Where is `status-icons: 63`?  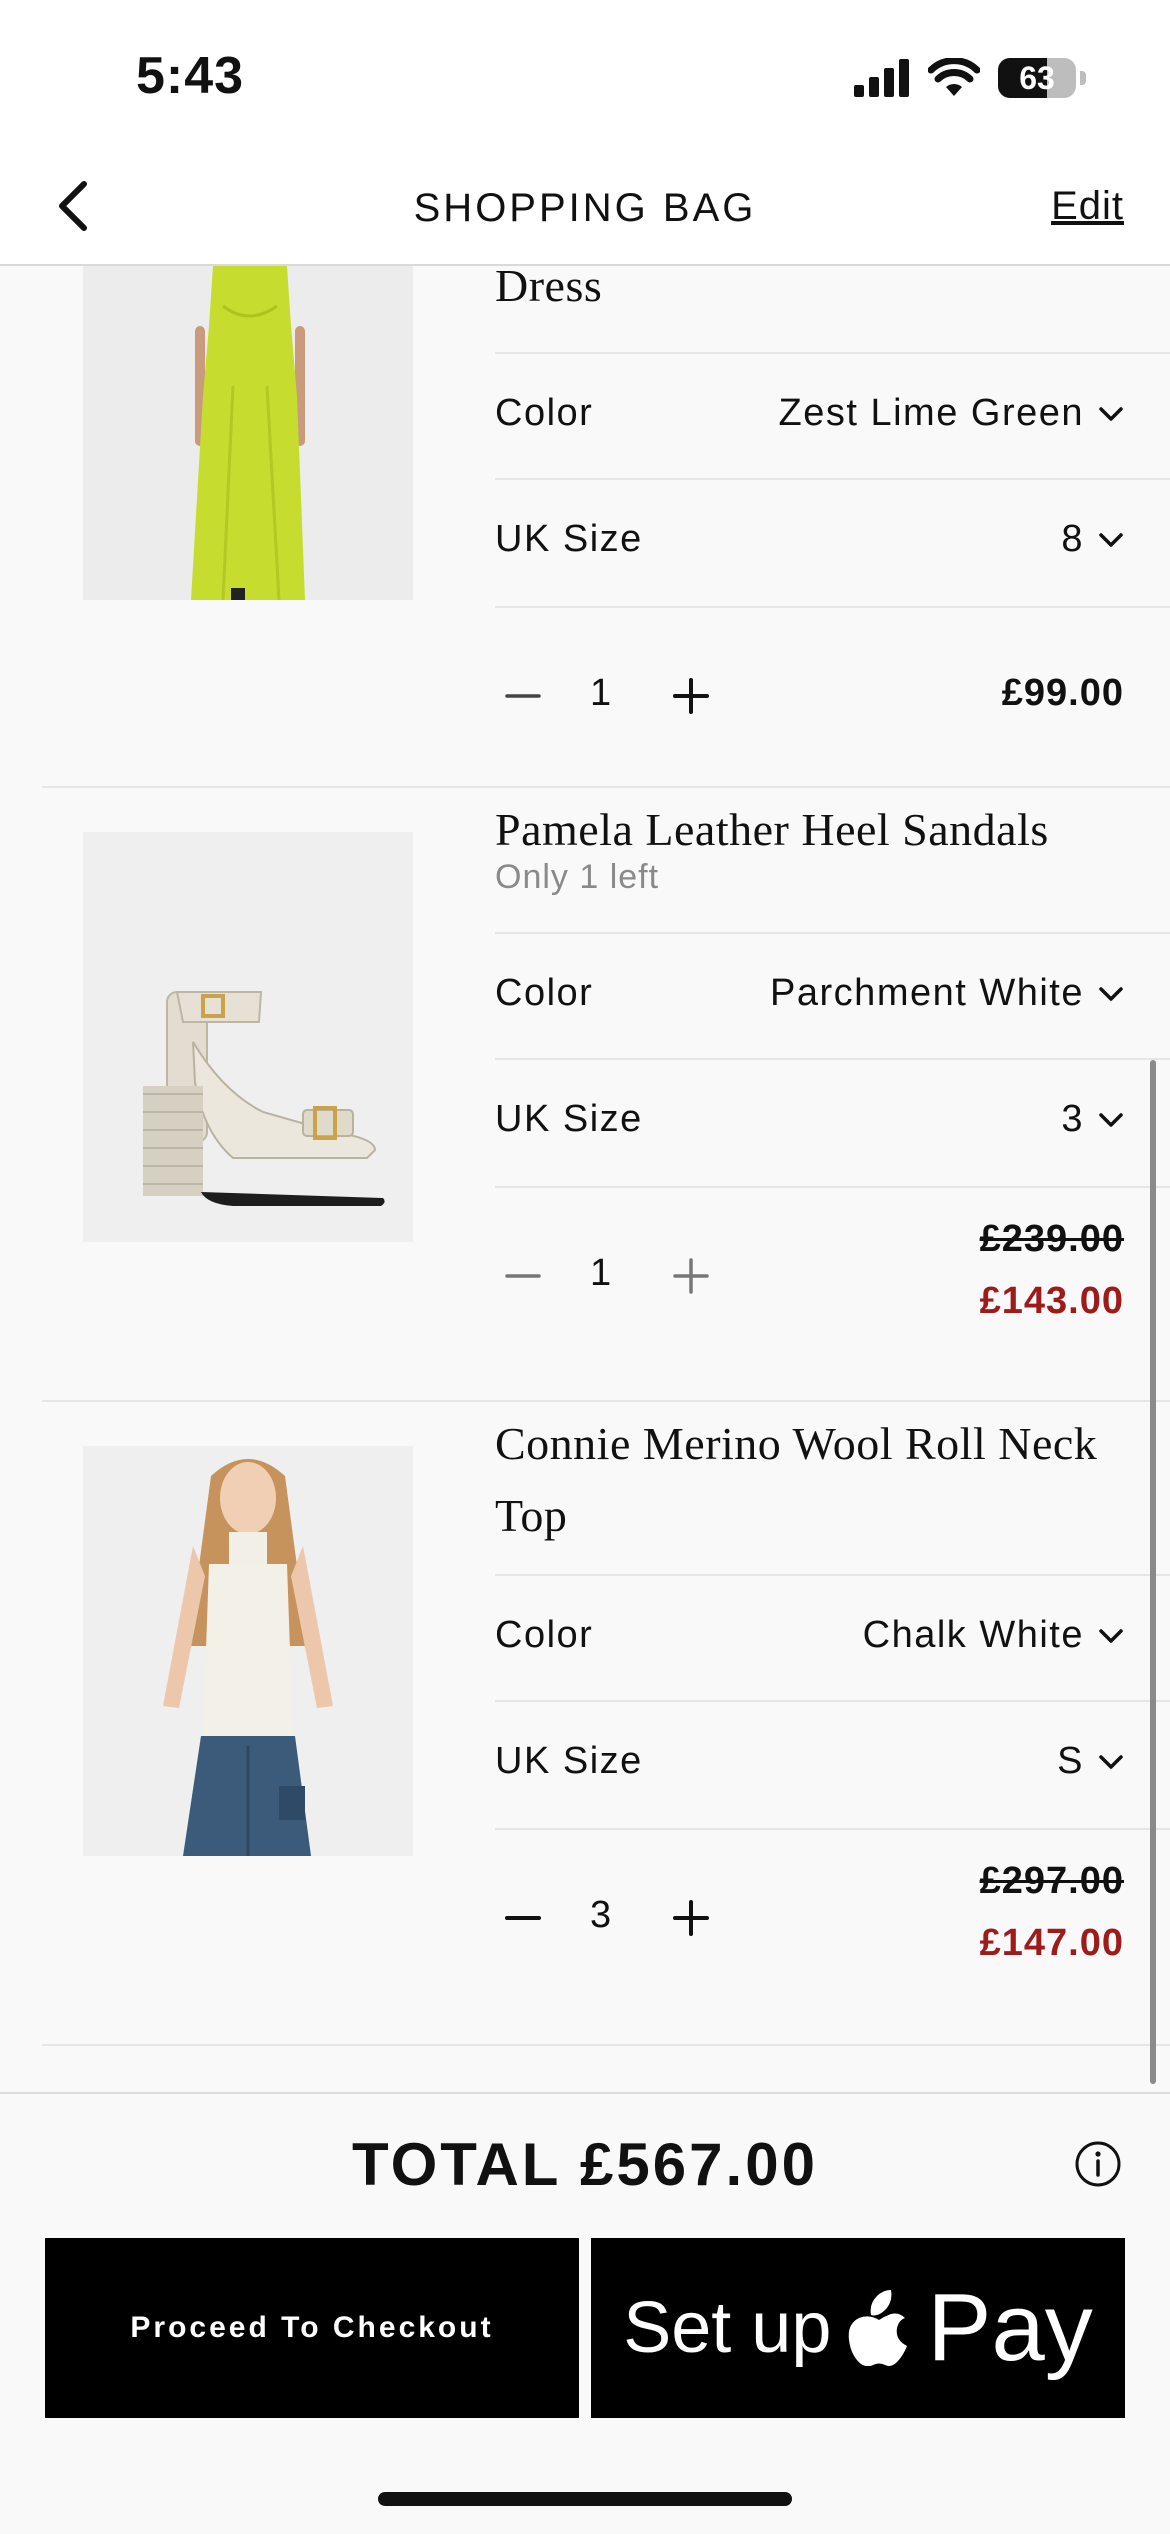
status-icons: 63 is located at coordinates (970, 78).